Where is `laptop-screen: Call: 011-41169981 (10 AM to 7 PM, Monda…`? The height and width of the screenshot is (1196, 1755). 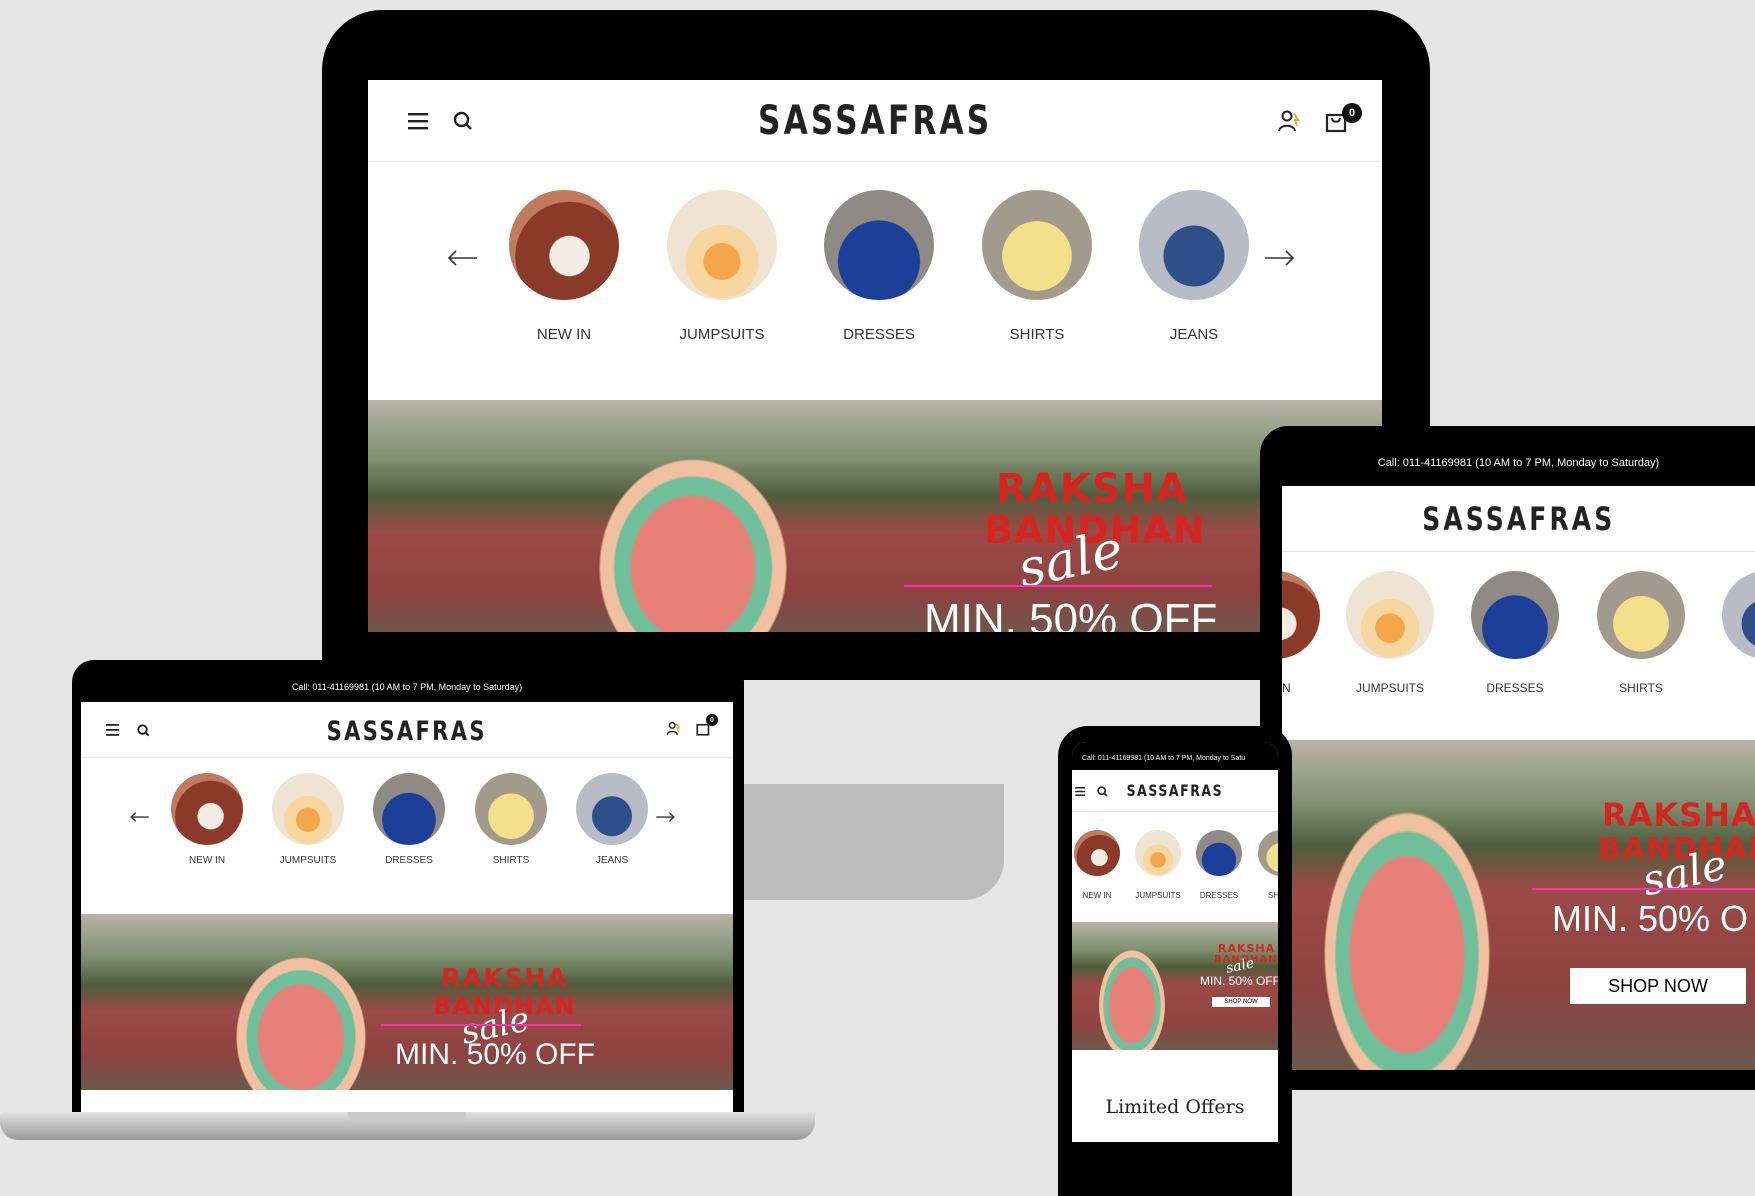
laptop-screen: Call: 011-41169981 (10 AM to 7 PM, Monda… is located at coordinates (407, 892).